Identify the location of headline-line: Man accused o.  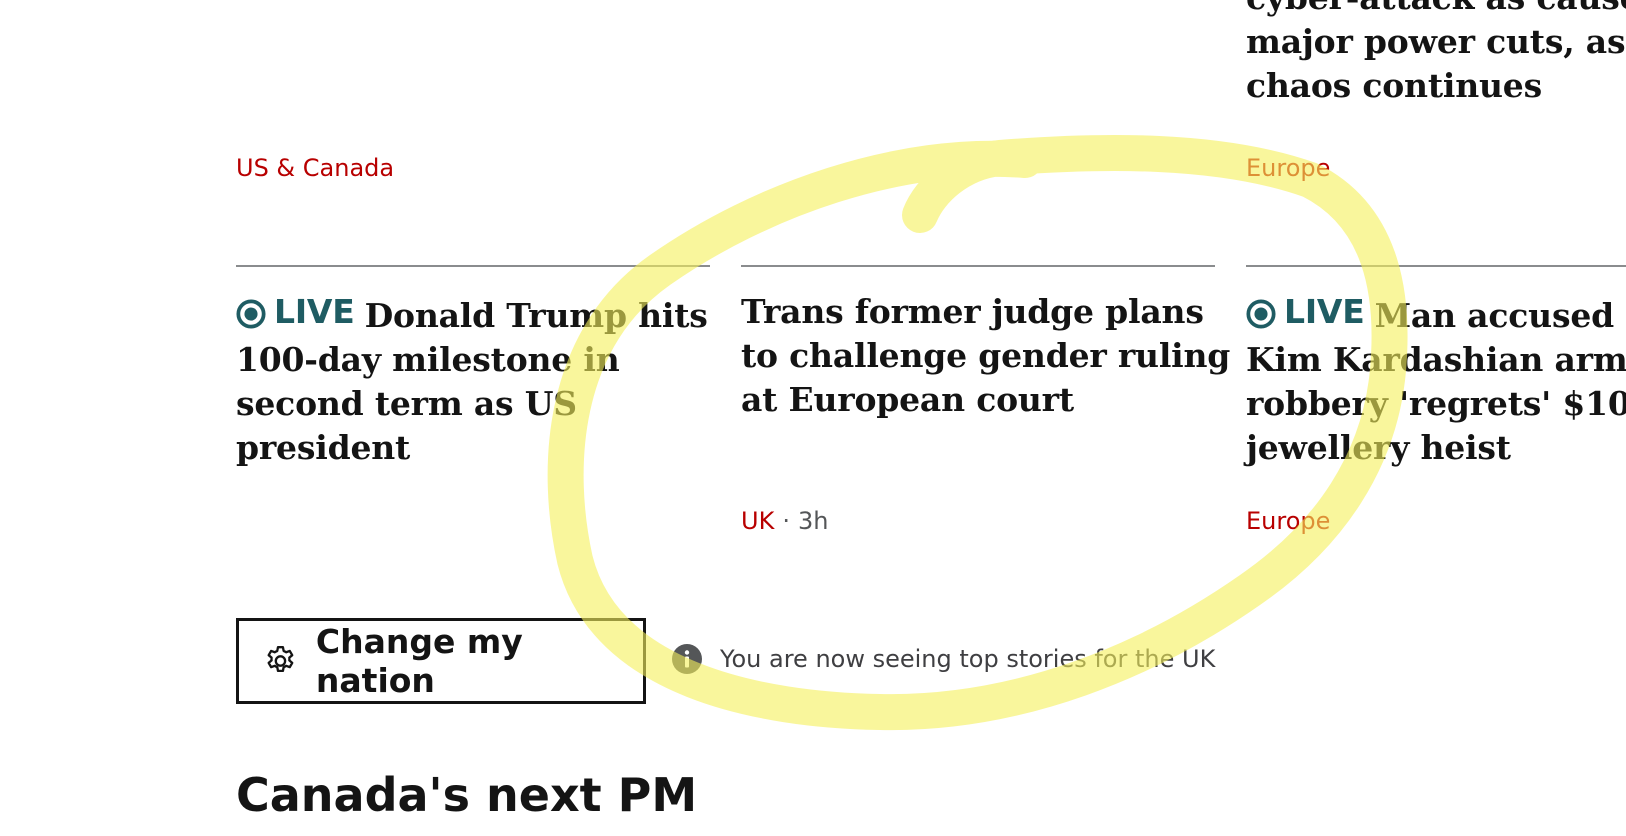
(1500, 315).